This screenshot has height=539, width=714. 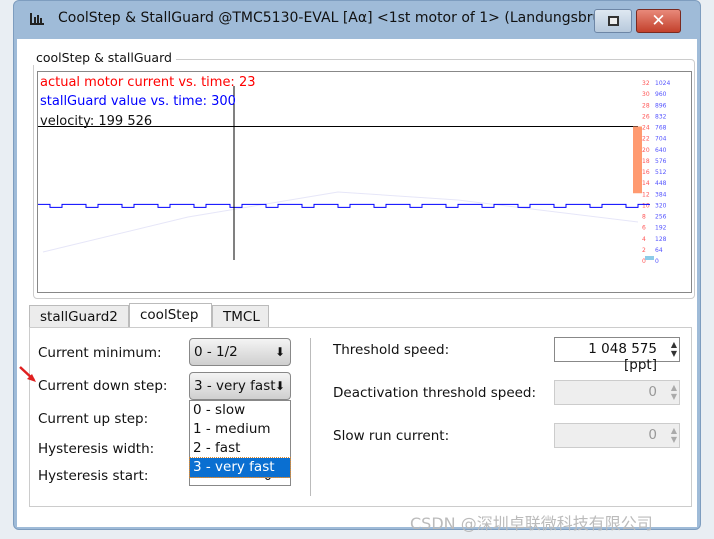 I want to click on left-tick-label: 12, so click(x=646, y=194).